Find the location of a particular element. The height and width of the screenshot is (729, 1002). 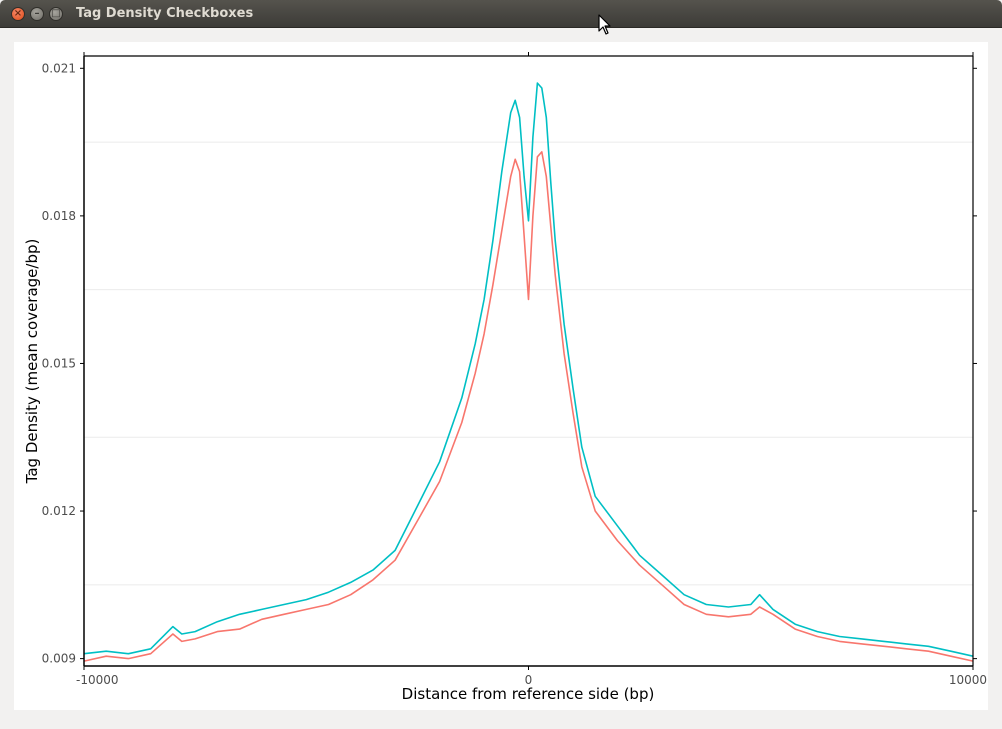

close-window-icon: × is located at coordinates (18, 14).